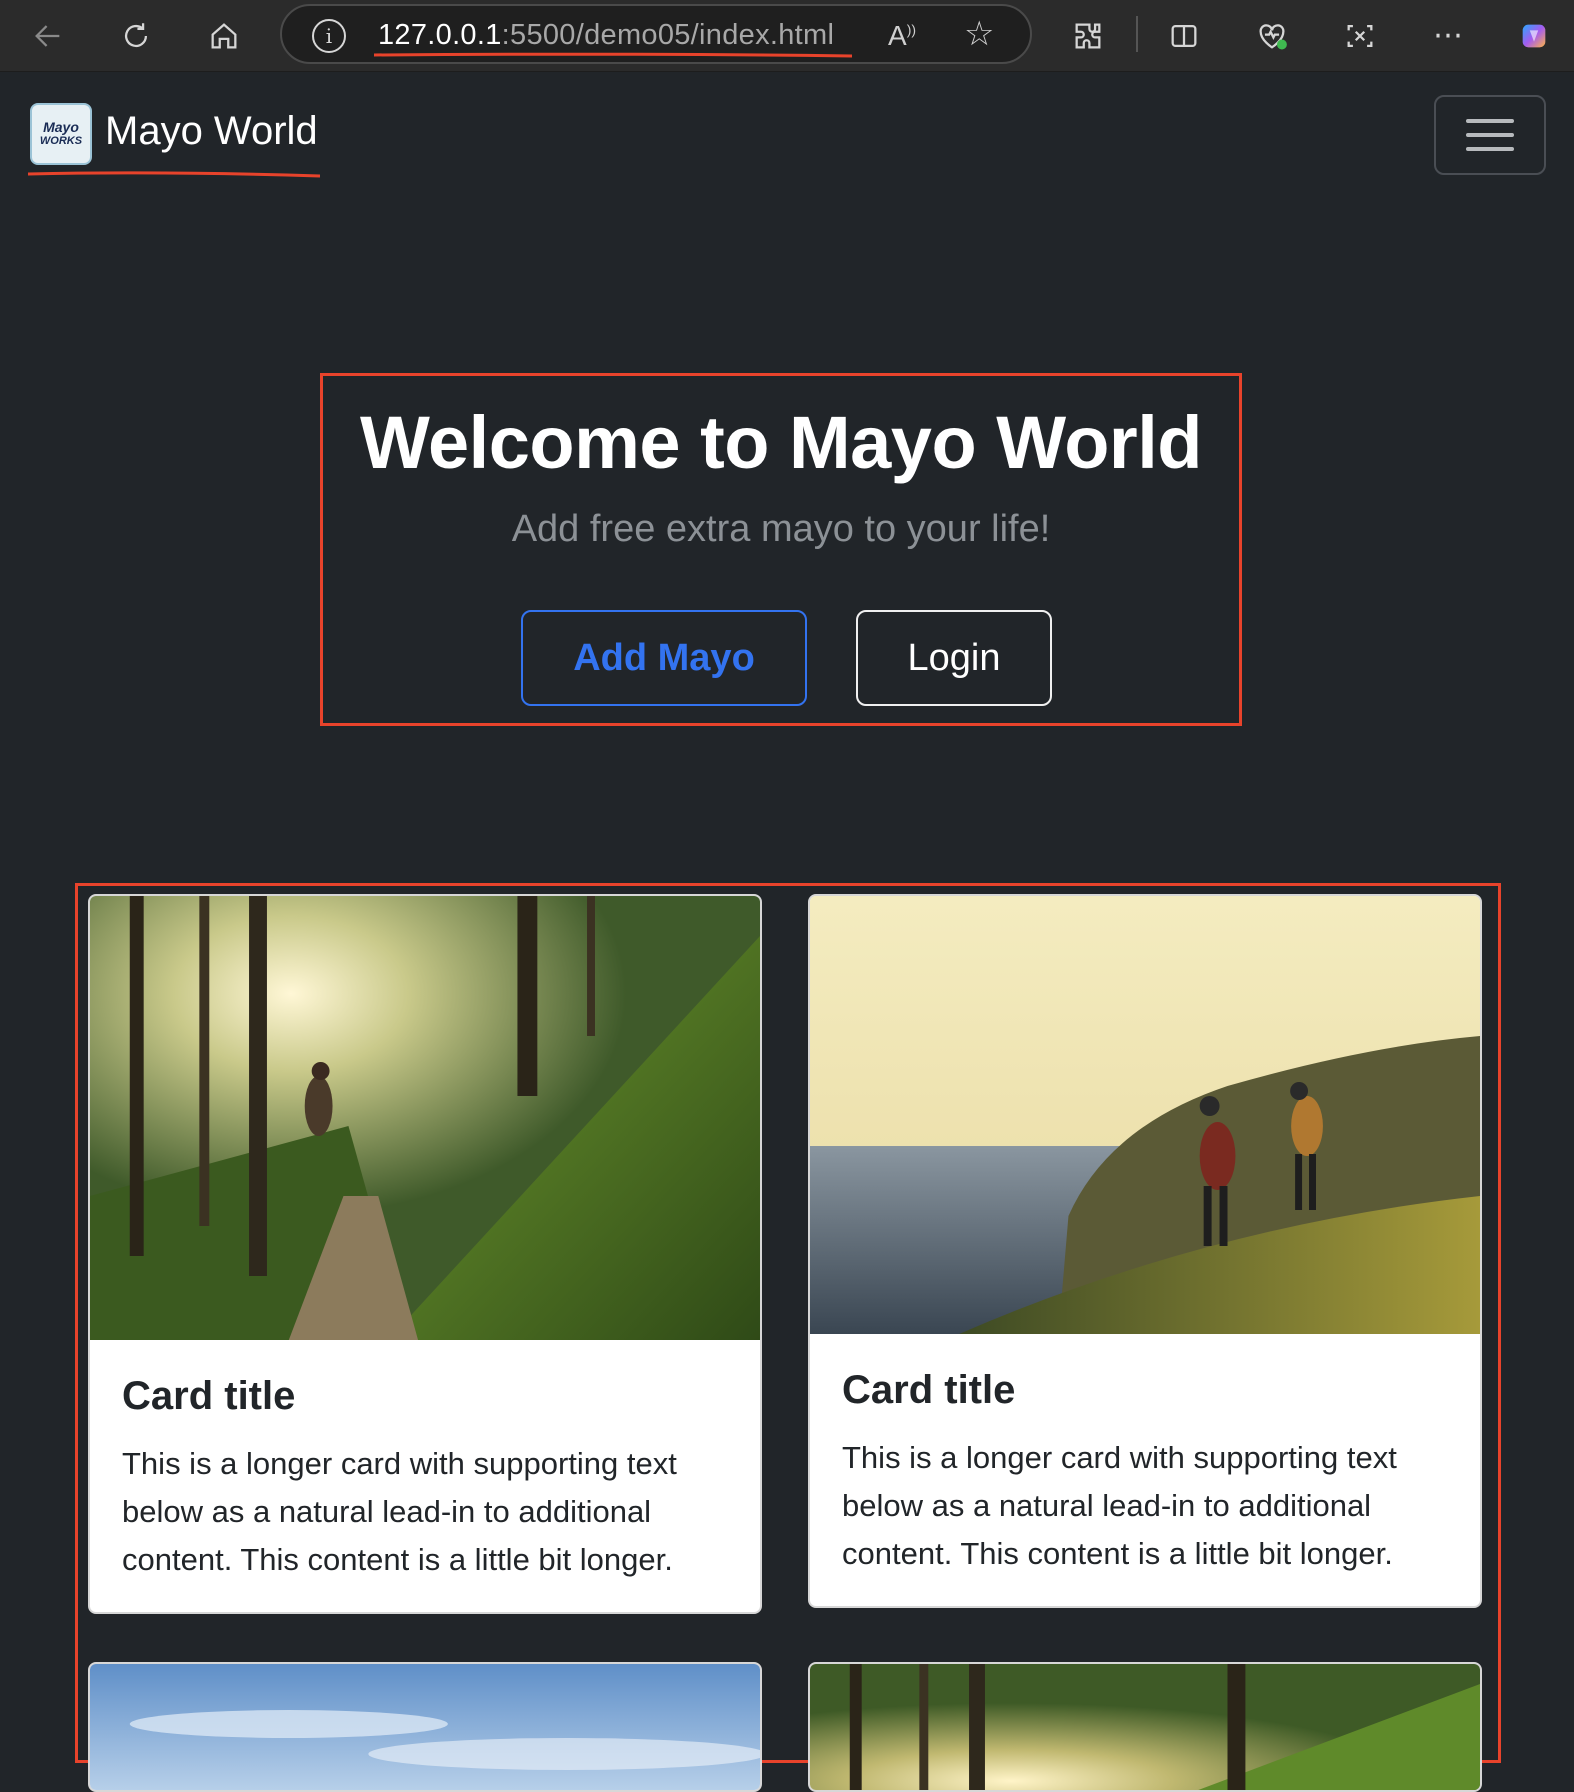  What do you see at coordinates (613, 55) in the screenshot?
I see `url-underline-annotation` at bounding box center [613, 55].